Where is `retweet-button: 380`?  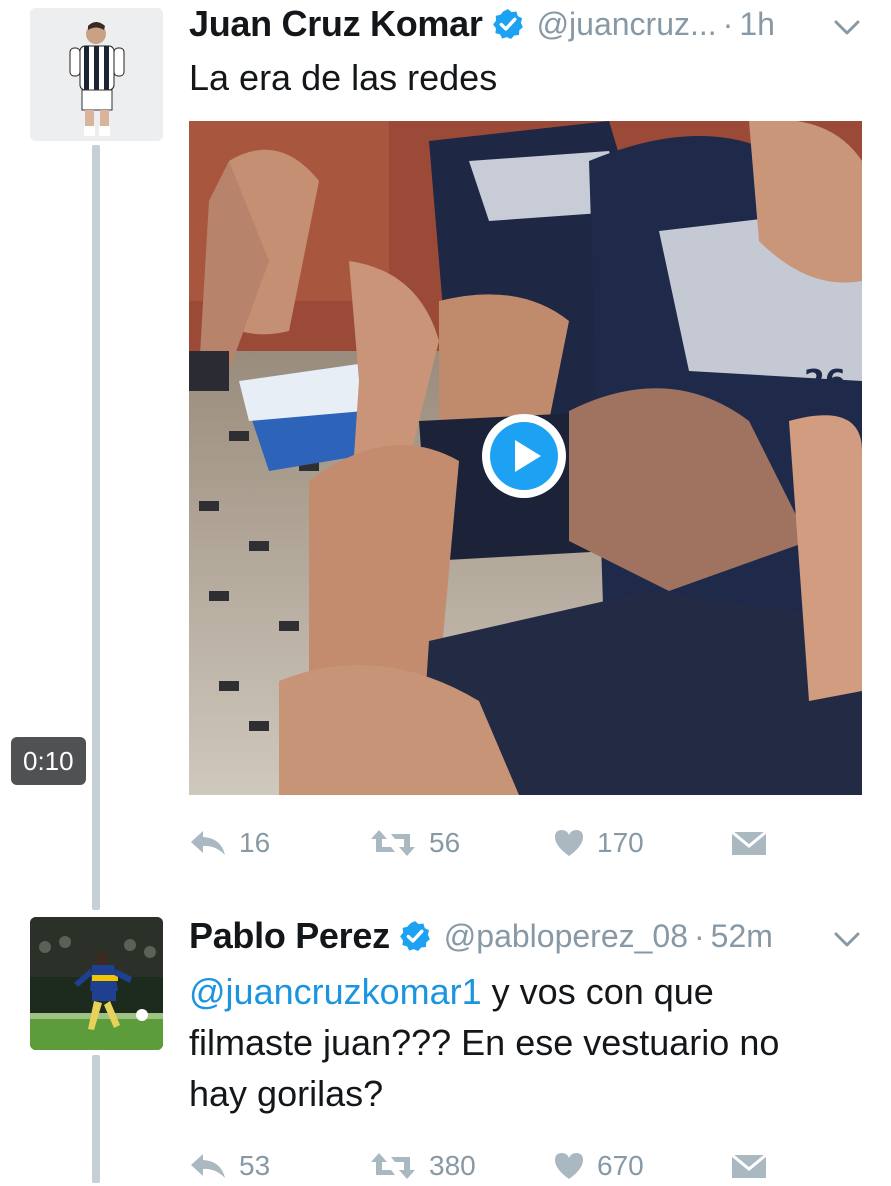
retweet-button: 380 is located at coordinates (422, 1166).